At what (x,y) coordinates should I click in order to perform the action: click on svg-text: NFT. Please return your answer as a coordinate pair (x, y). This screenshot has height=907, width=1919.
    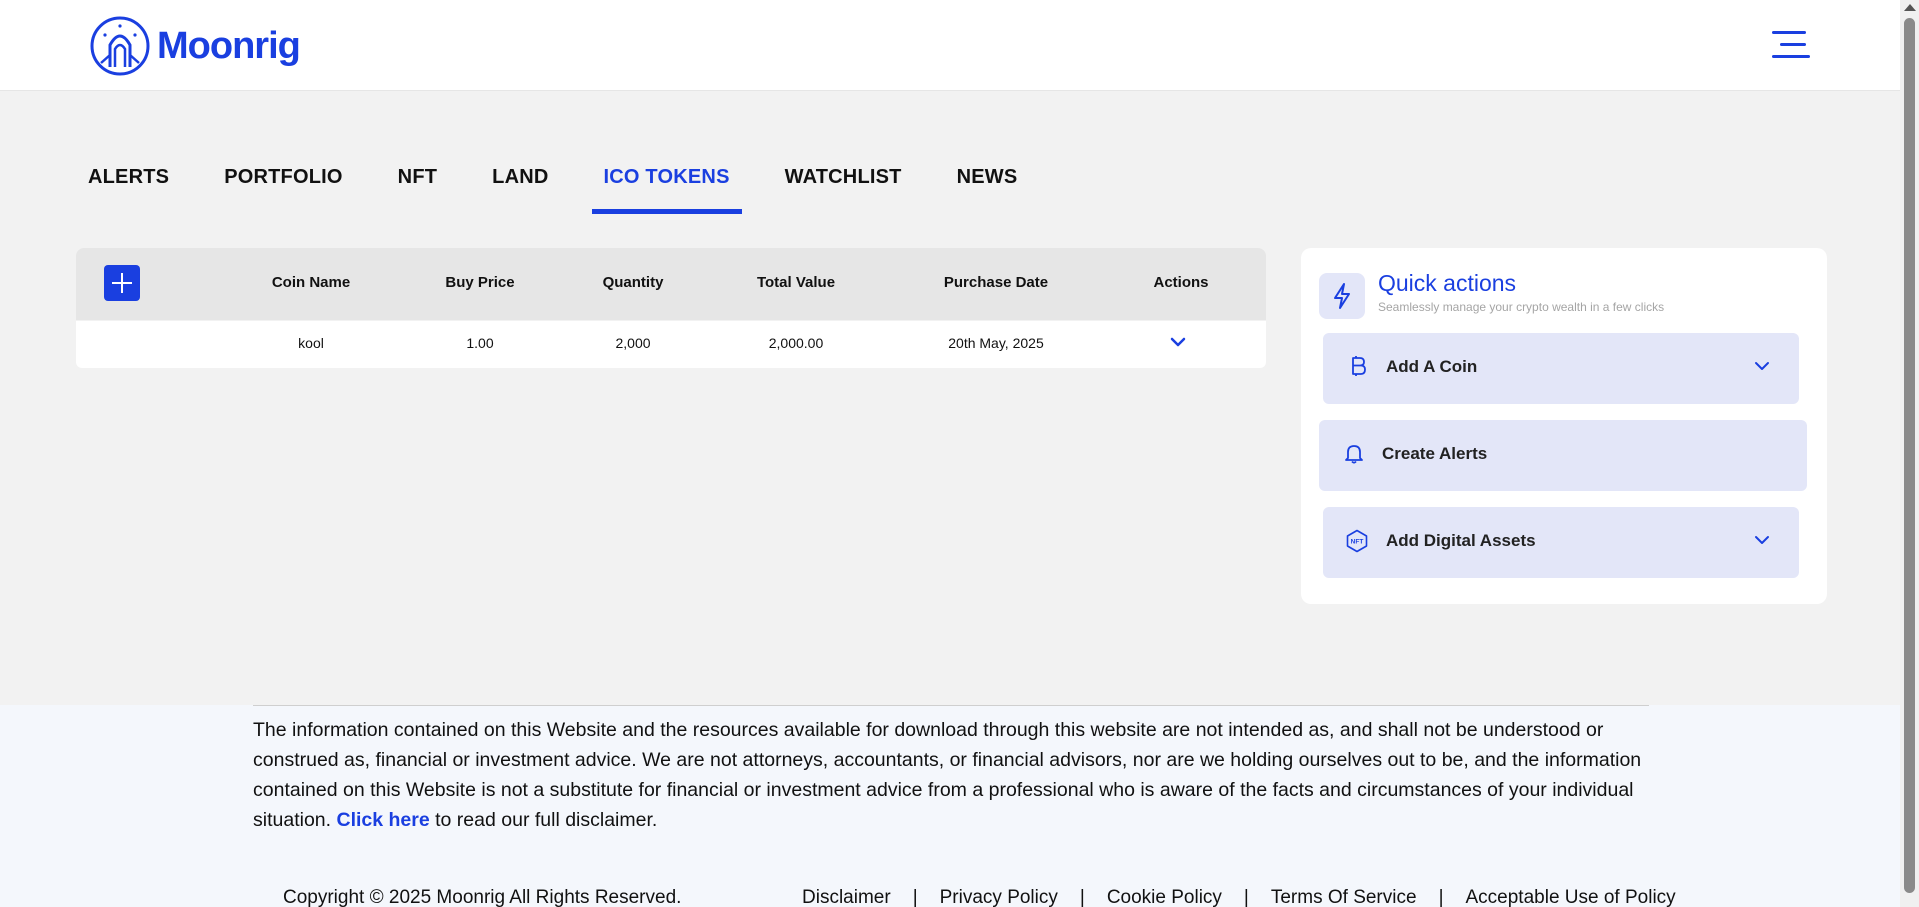
    Looking at the image, I should click on (1357, 542).